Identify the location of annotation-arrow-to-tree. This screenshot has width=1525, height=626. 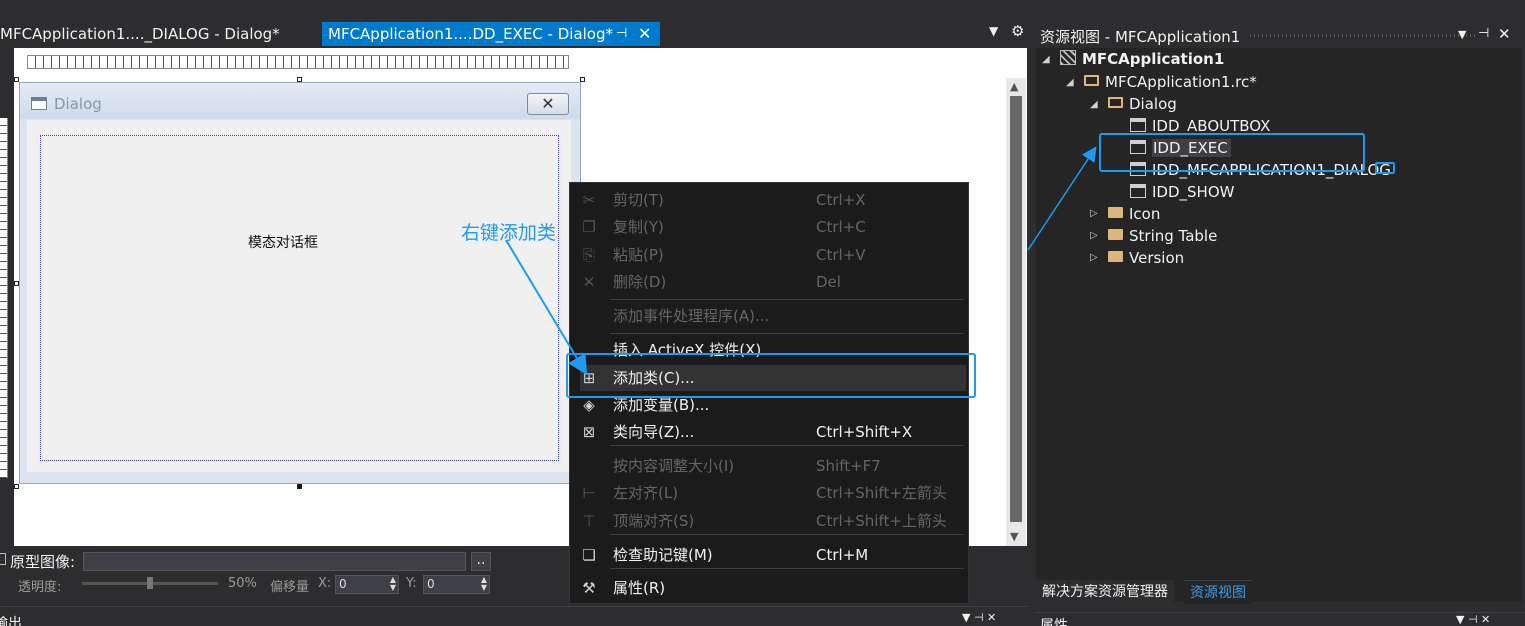
(1062, 198).